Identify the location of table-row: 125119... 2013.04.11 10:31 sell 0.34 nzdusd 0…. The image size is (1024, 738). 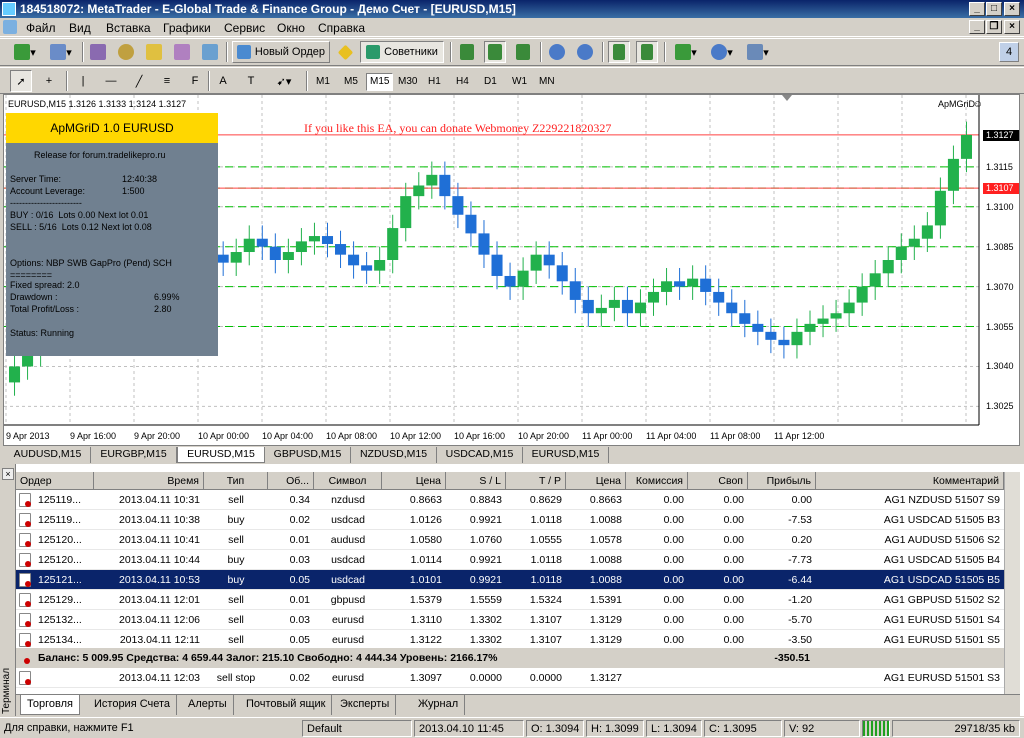
(510, 500).